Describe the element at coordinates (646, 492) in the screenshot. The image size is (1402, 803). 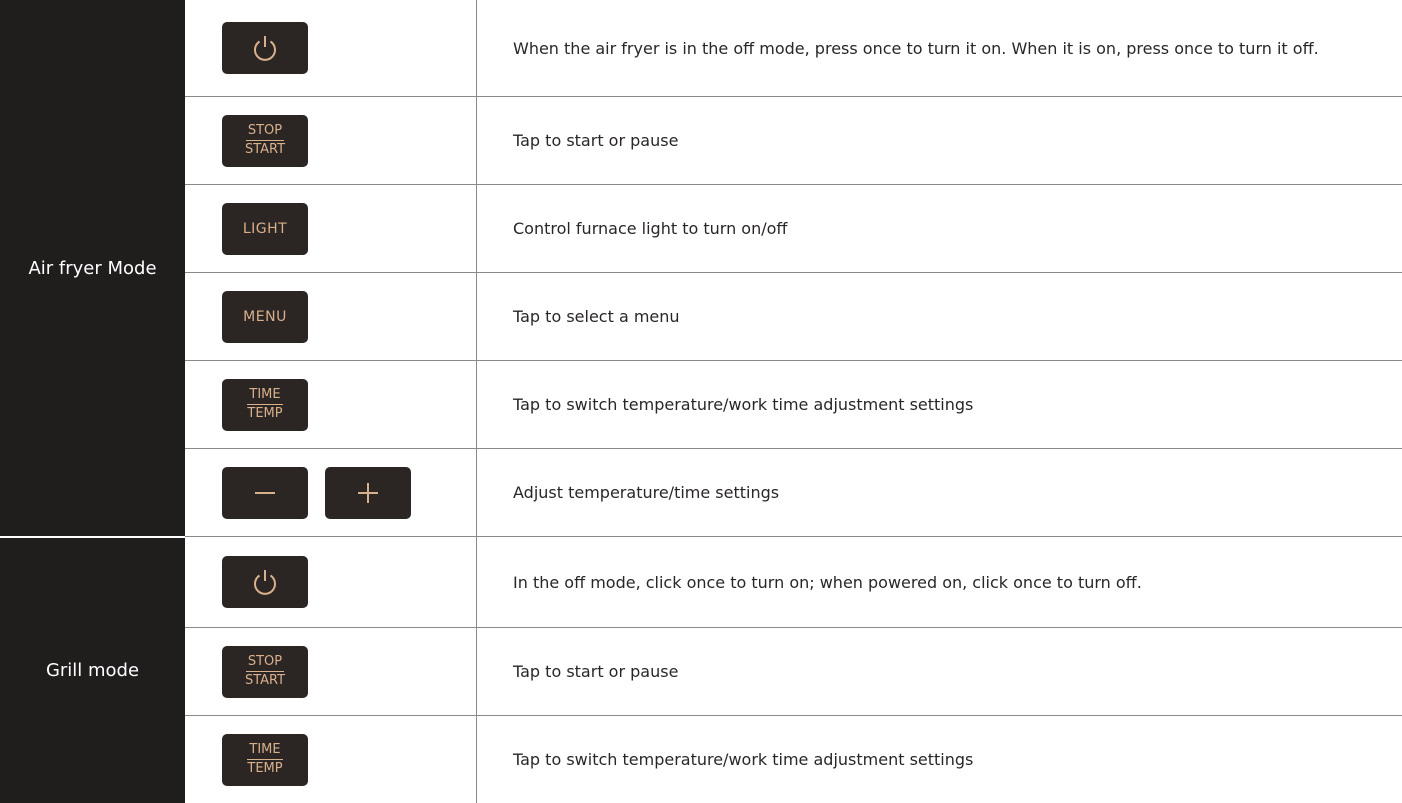
I see `row-description: Adjust temperature/time settings` at that location.